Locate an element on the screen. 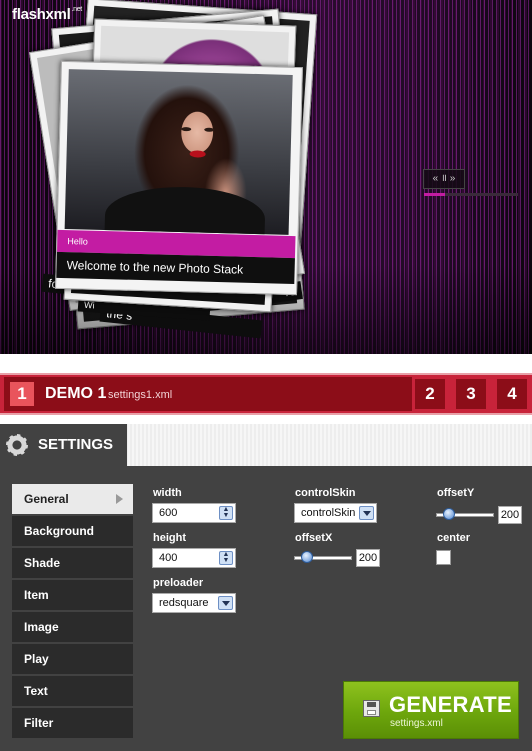 The width and height of the screenshot is (532, 751). generate-label: GENERATE is located at coordinates (451, 704).